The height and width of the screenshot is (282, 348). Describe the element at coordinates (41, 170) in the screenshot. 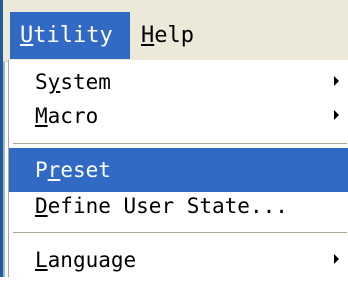

I see `menu-item-preset-label-start: P` at that location.